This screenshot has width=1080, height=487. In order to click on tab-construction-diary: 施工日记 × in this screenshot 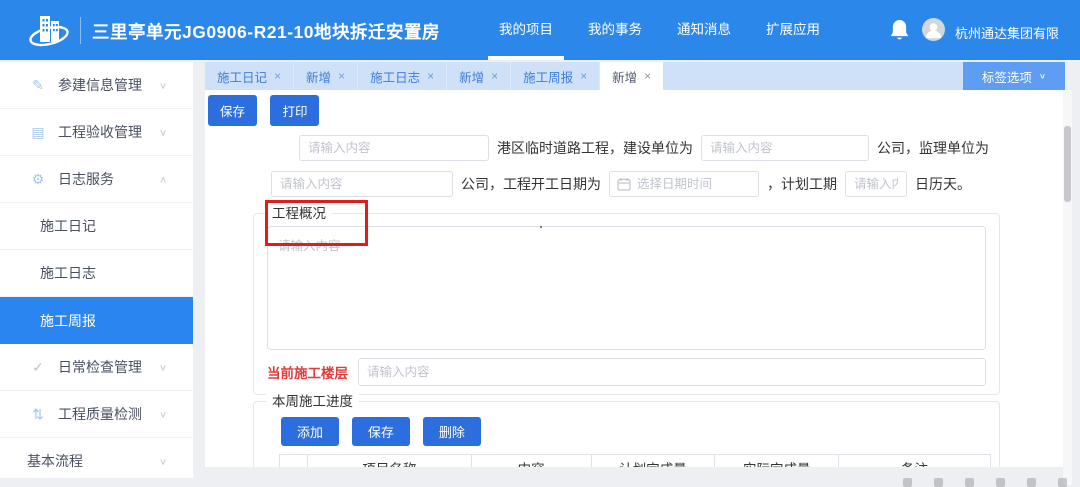, I will do `click(250, 76)`.